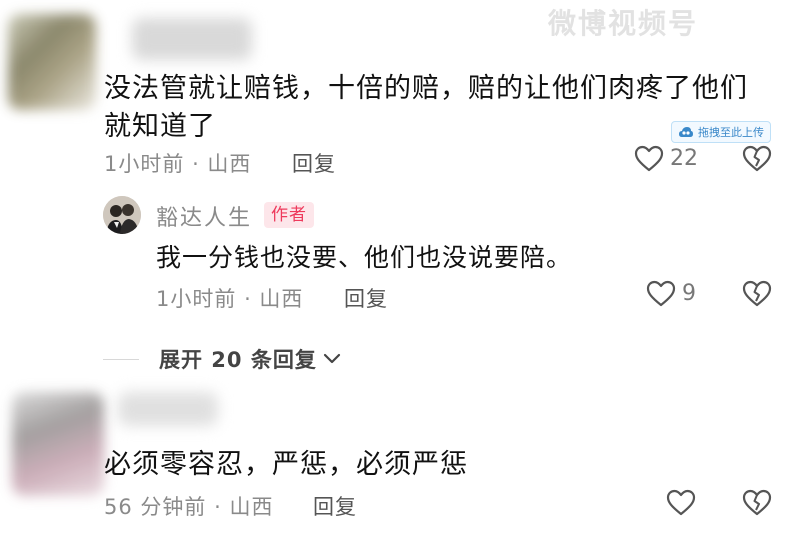 Image resolution: width=800 pixels, height=544 pixels. I want to click on upload-badge: 拖拽至此上传, so click(721, 132).